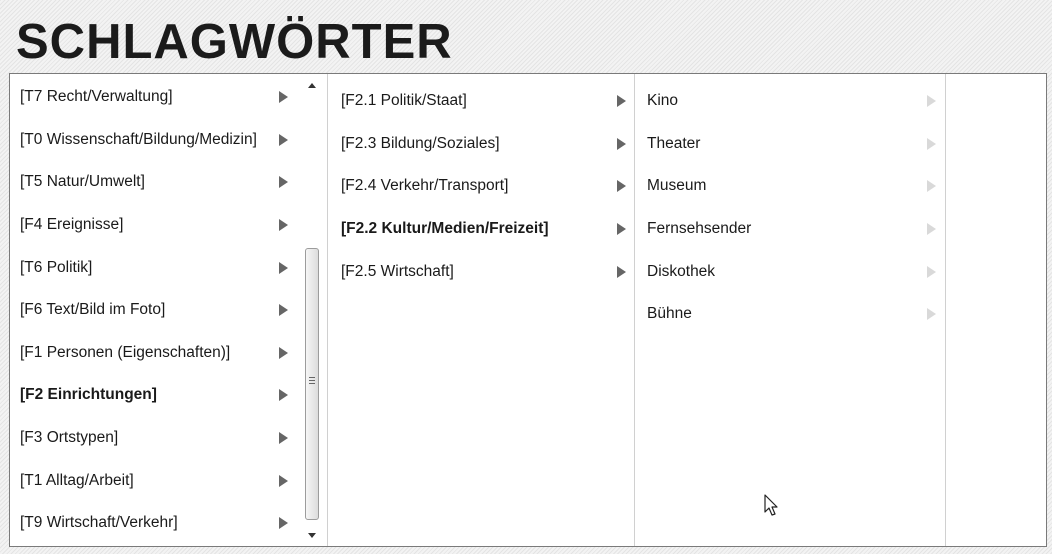 This screenshot has height=554, width=1052. I want to click on category-item-label: [T7 Recht/Verwaltung], so click(96, 97).